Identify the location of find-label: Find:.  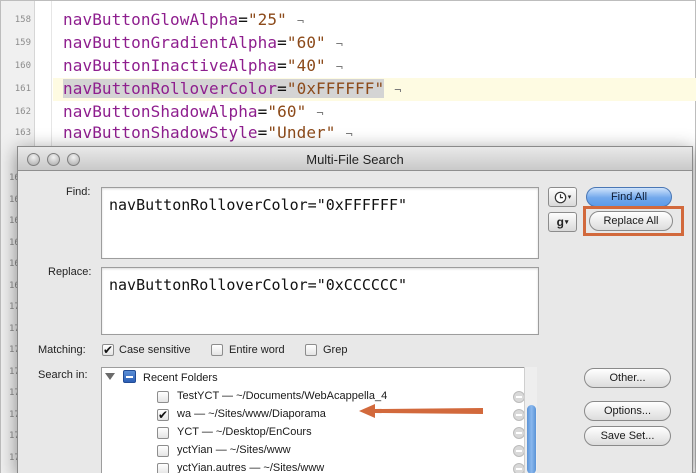
(78, 192).